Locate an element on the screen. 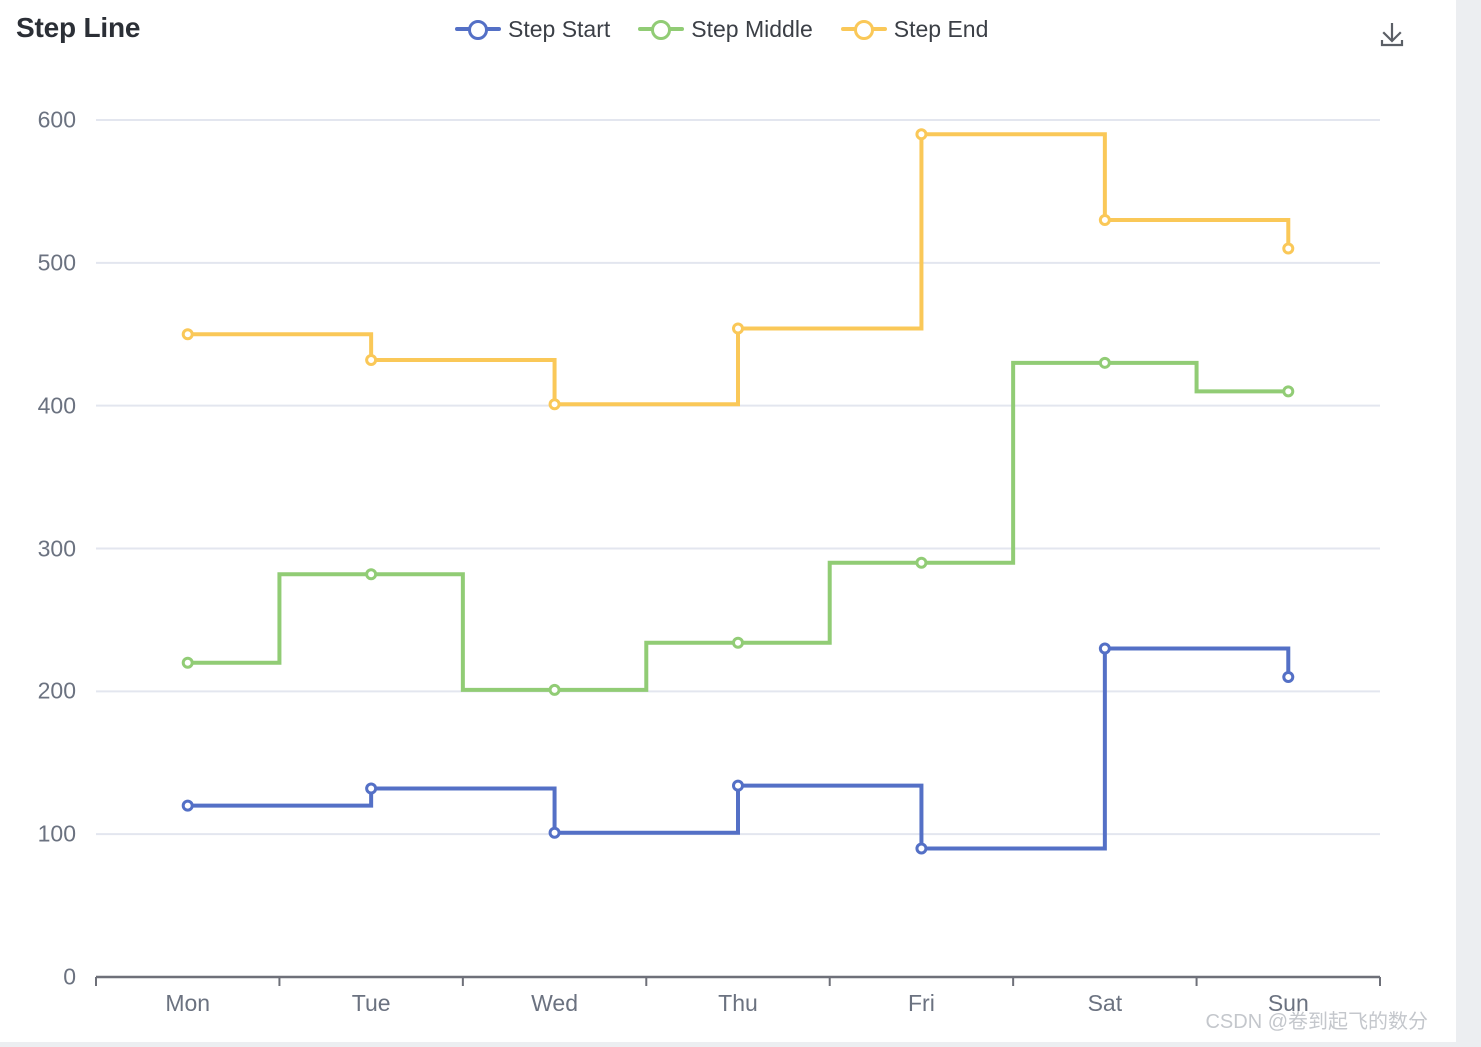  series-line is located at coordinates (739, 748).